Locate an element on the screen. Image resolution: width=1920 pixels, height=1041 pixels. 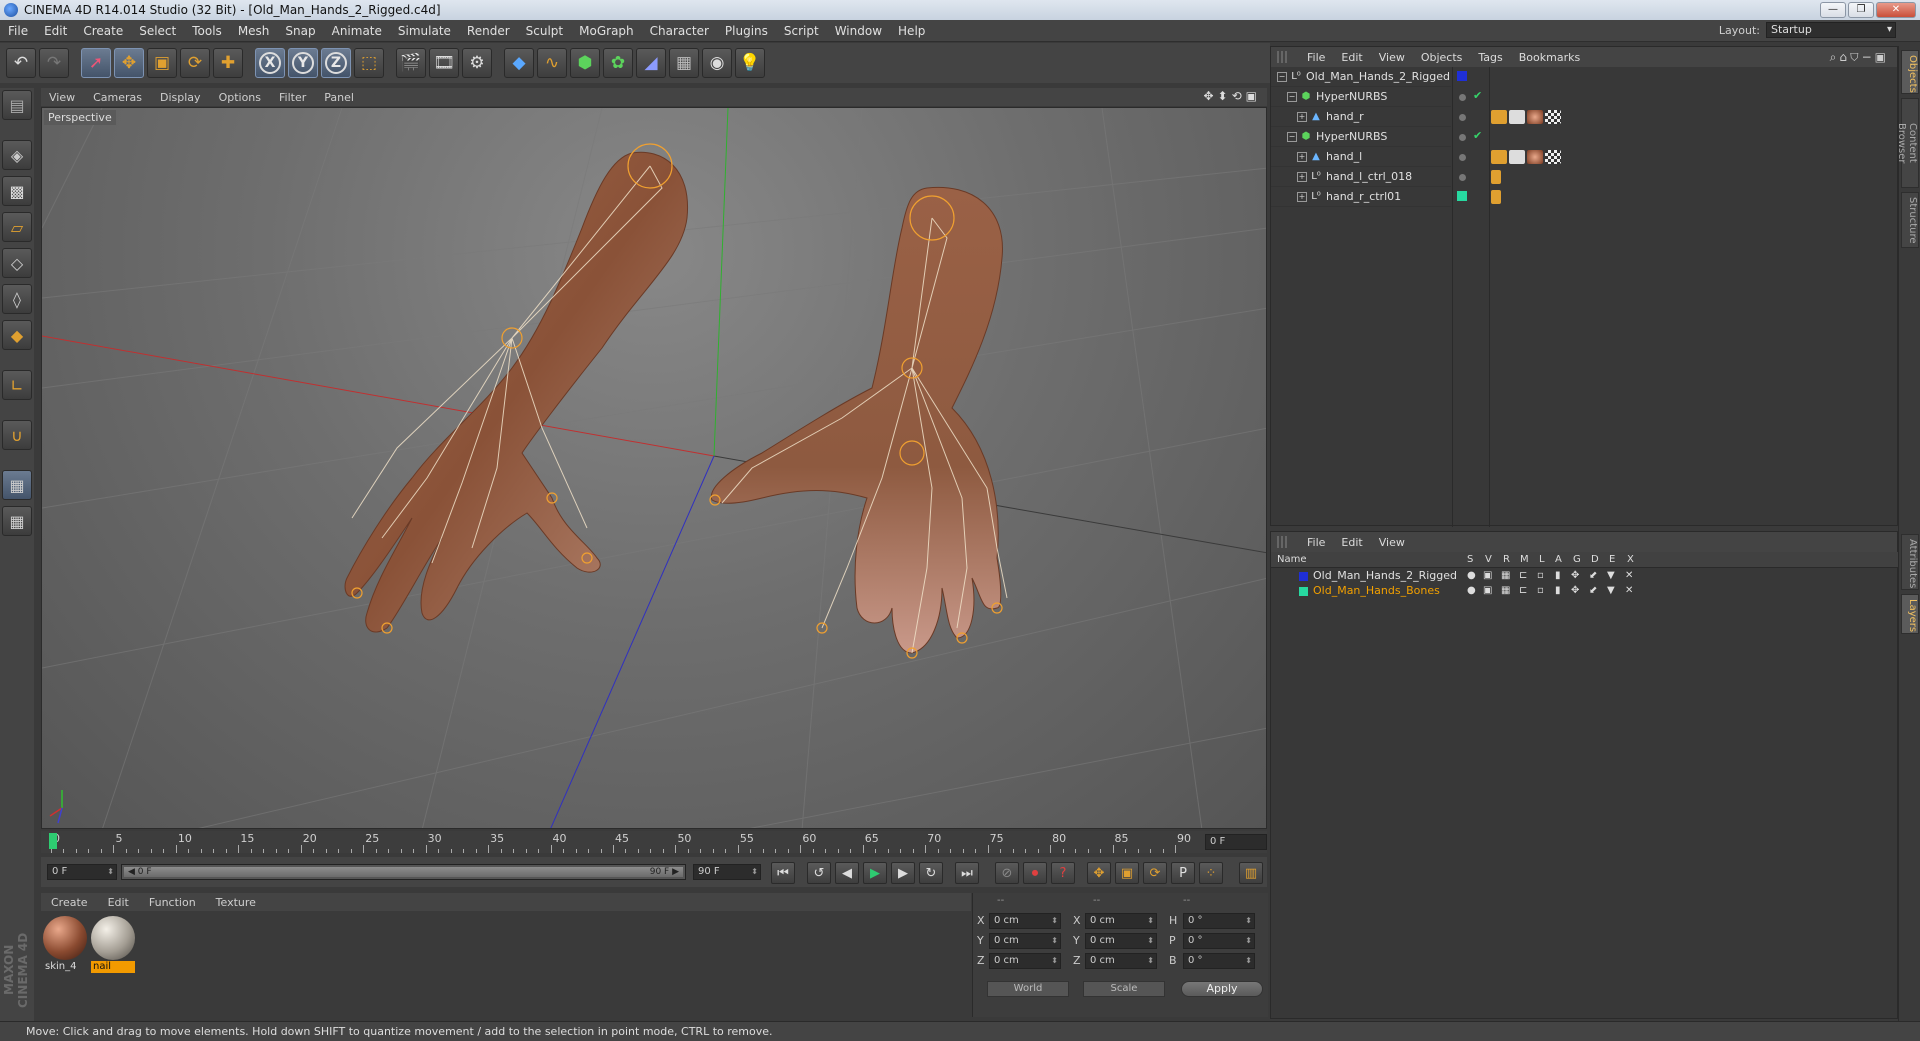
tree-row-hand-l-ctrl-018: + L⁰ hand_l_ctrl_018 is located at coordinates (1361, 177).